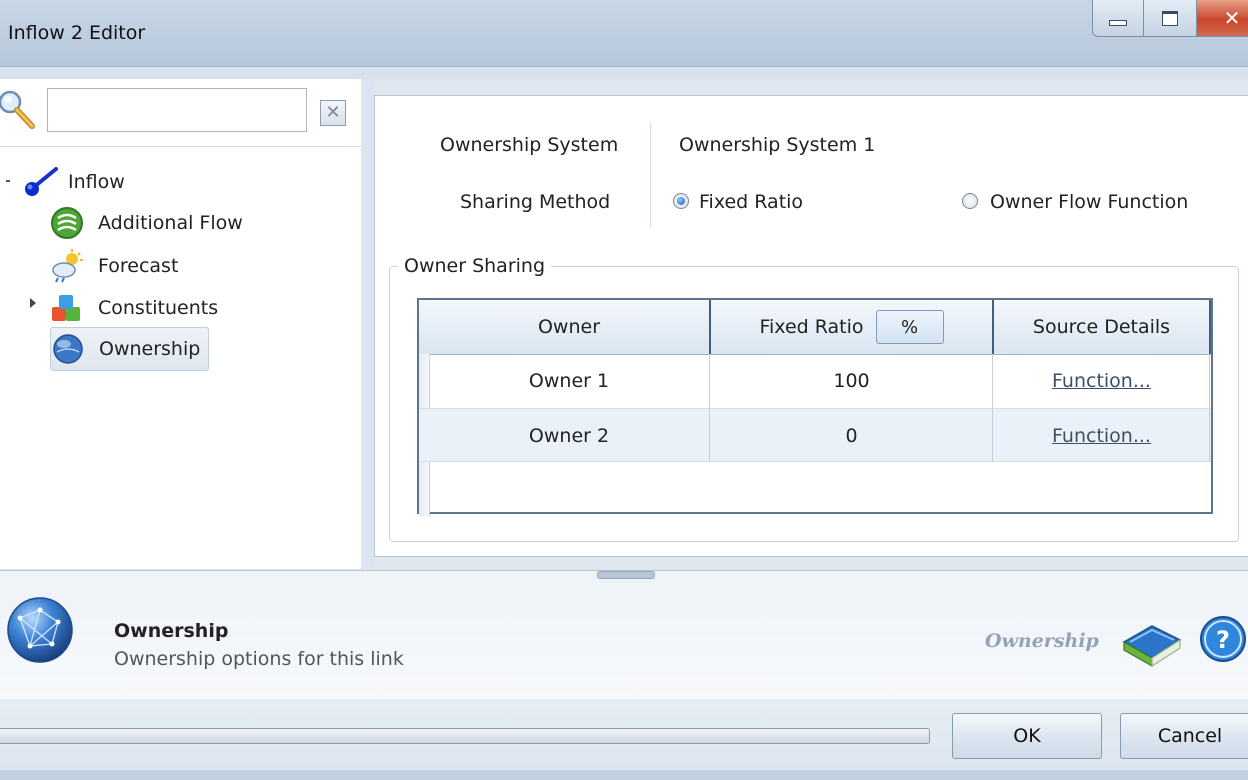 Image resolution: width=1248 pixels, height=780 pixels. Describe the element at coordinates (41, 181) in the screenshot. I see `inflow-icon` at that location.